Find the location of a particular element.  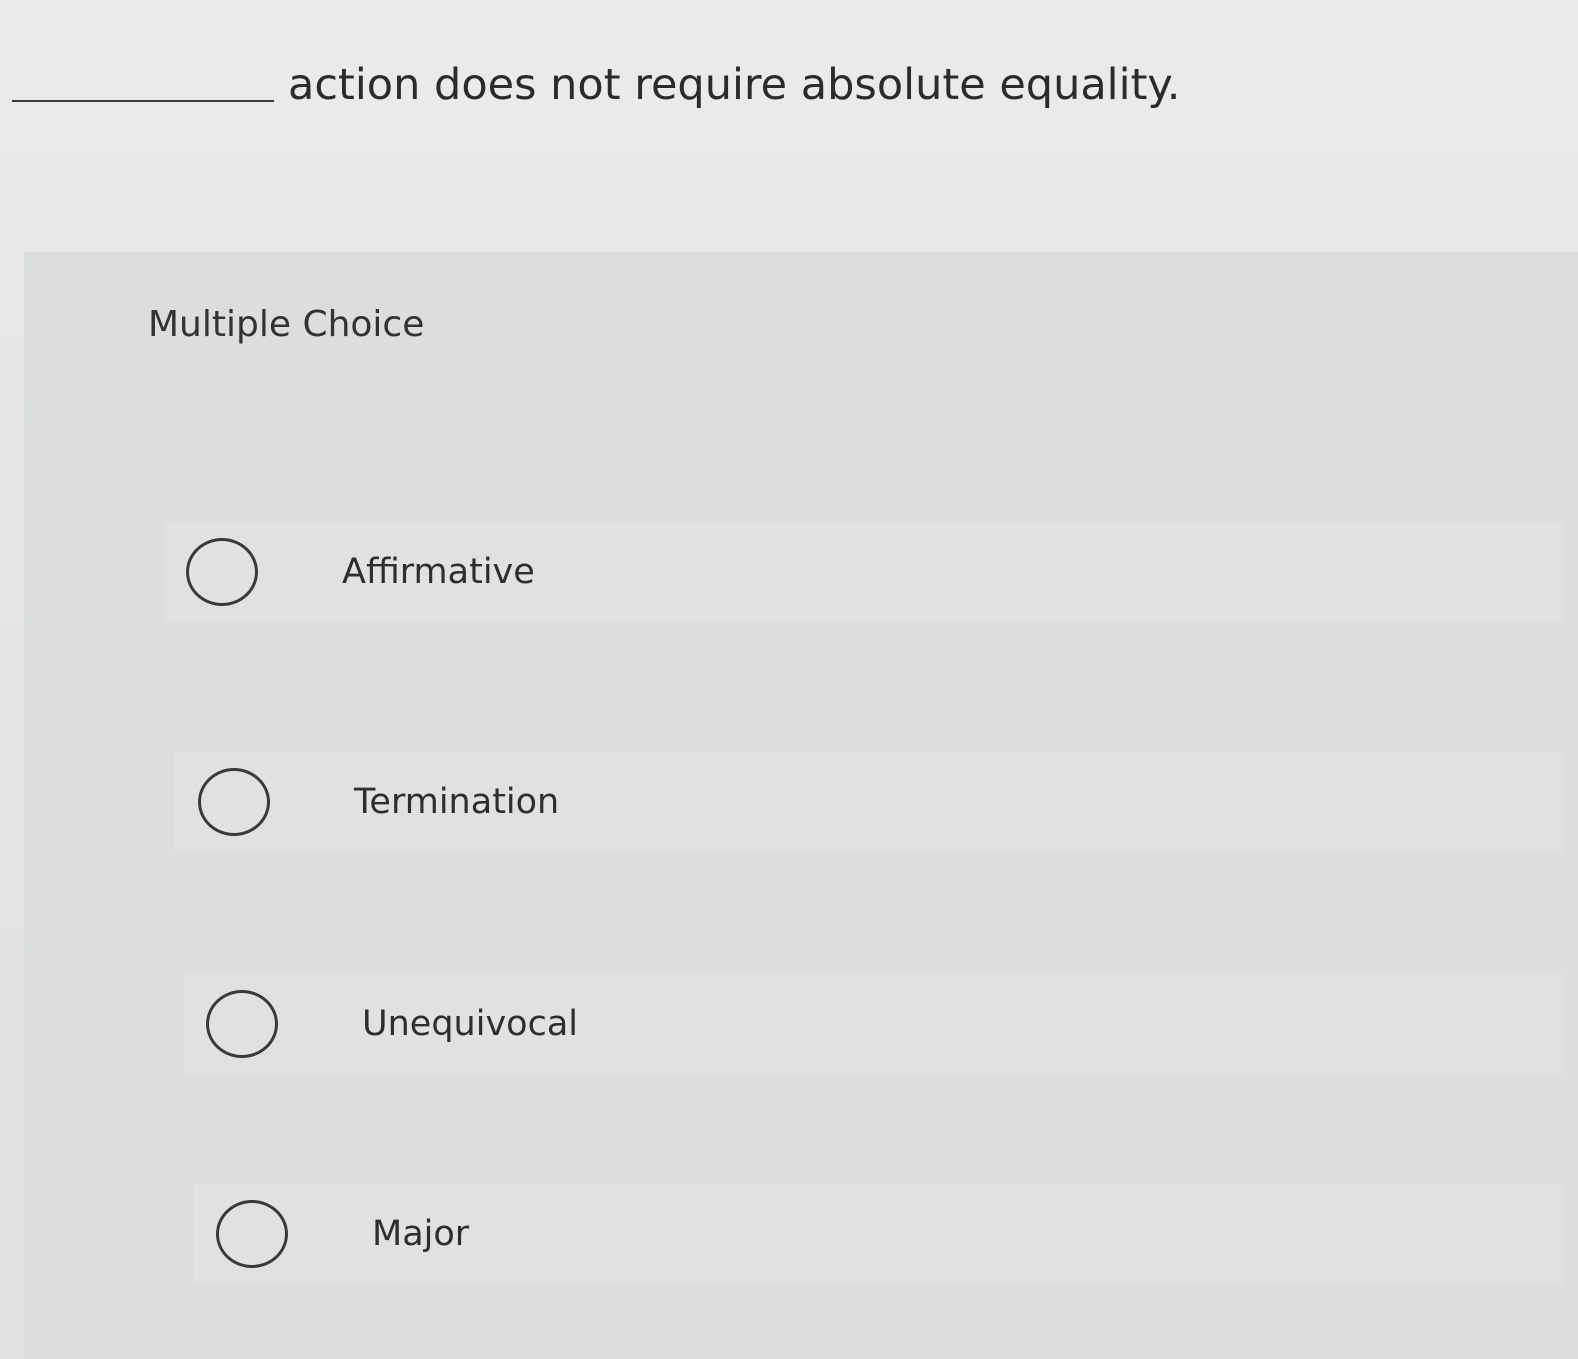

option-label: Affirmative is located at coordinates (438, 572).